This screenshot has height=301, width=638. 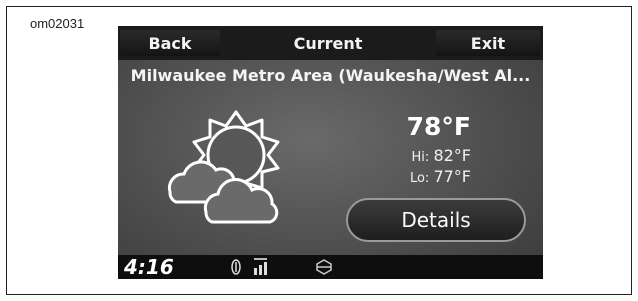 What do you see at coordinates (452, 155) in the screenshot?
I see `high-value: 82°F` at bounding box center [452, 155].